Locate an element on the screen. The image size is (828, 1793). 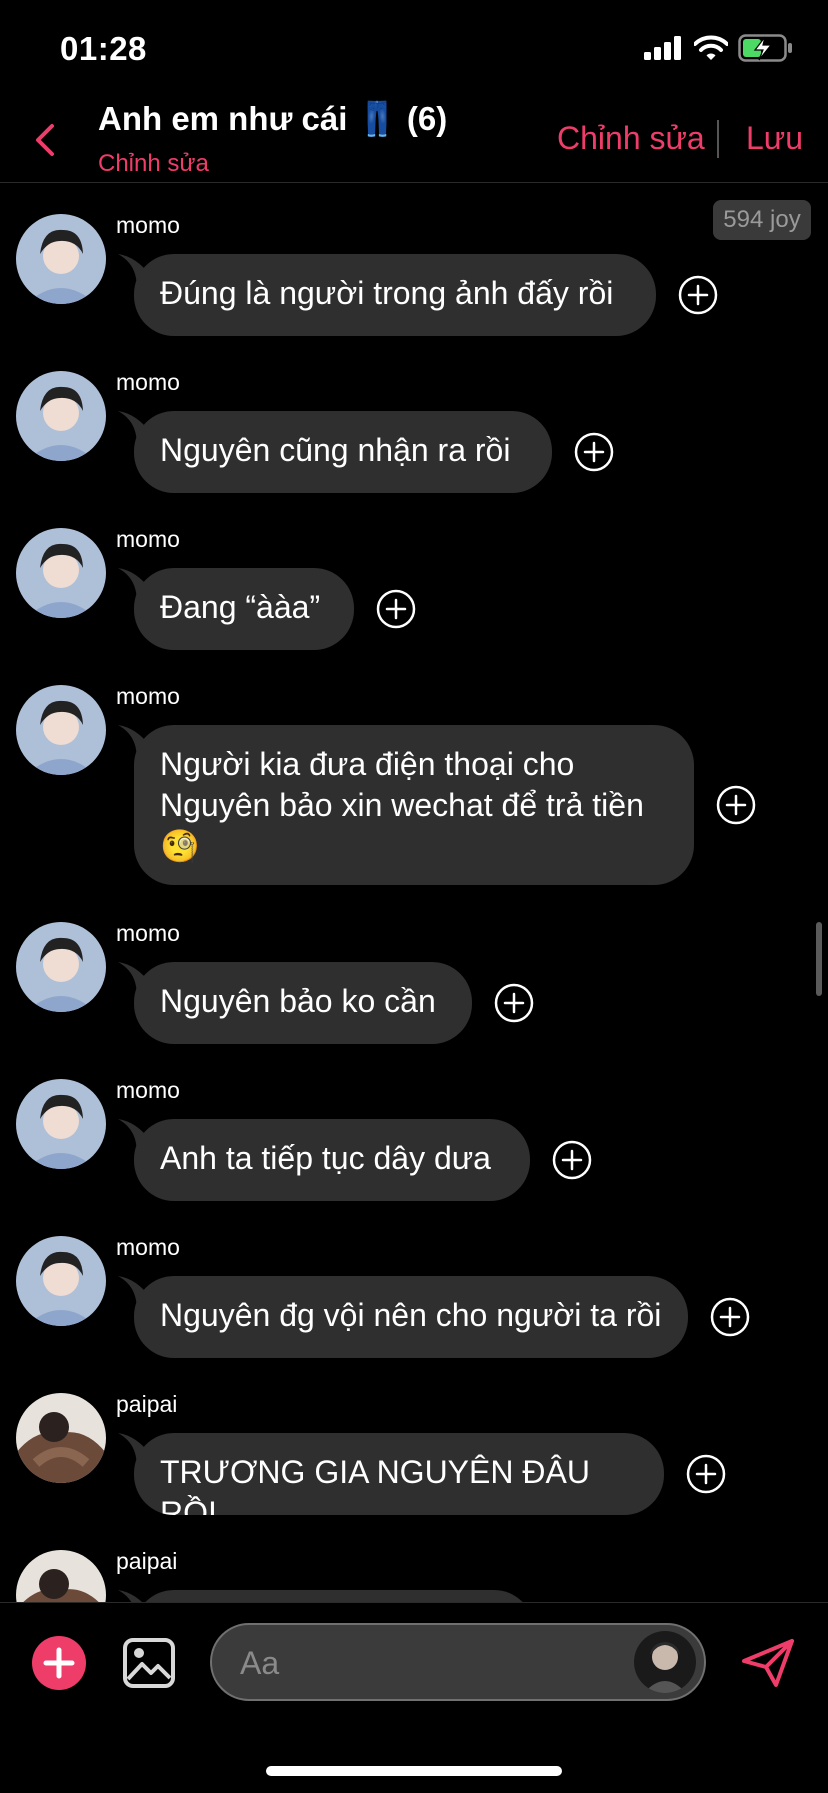
composer: Aa is located at coordinates (414, 1697).